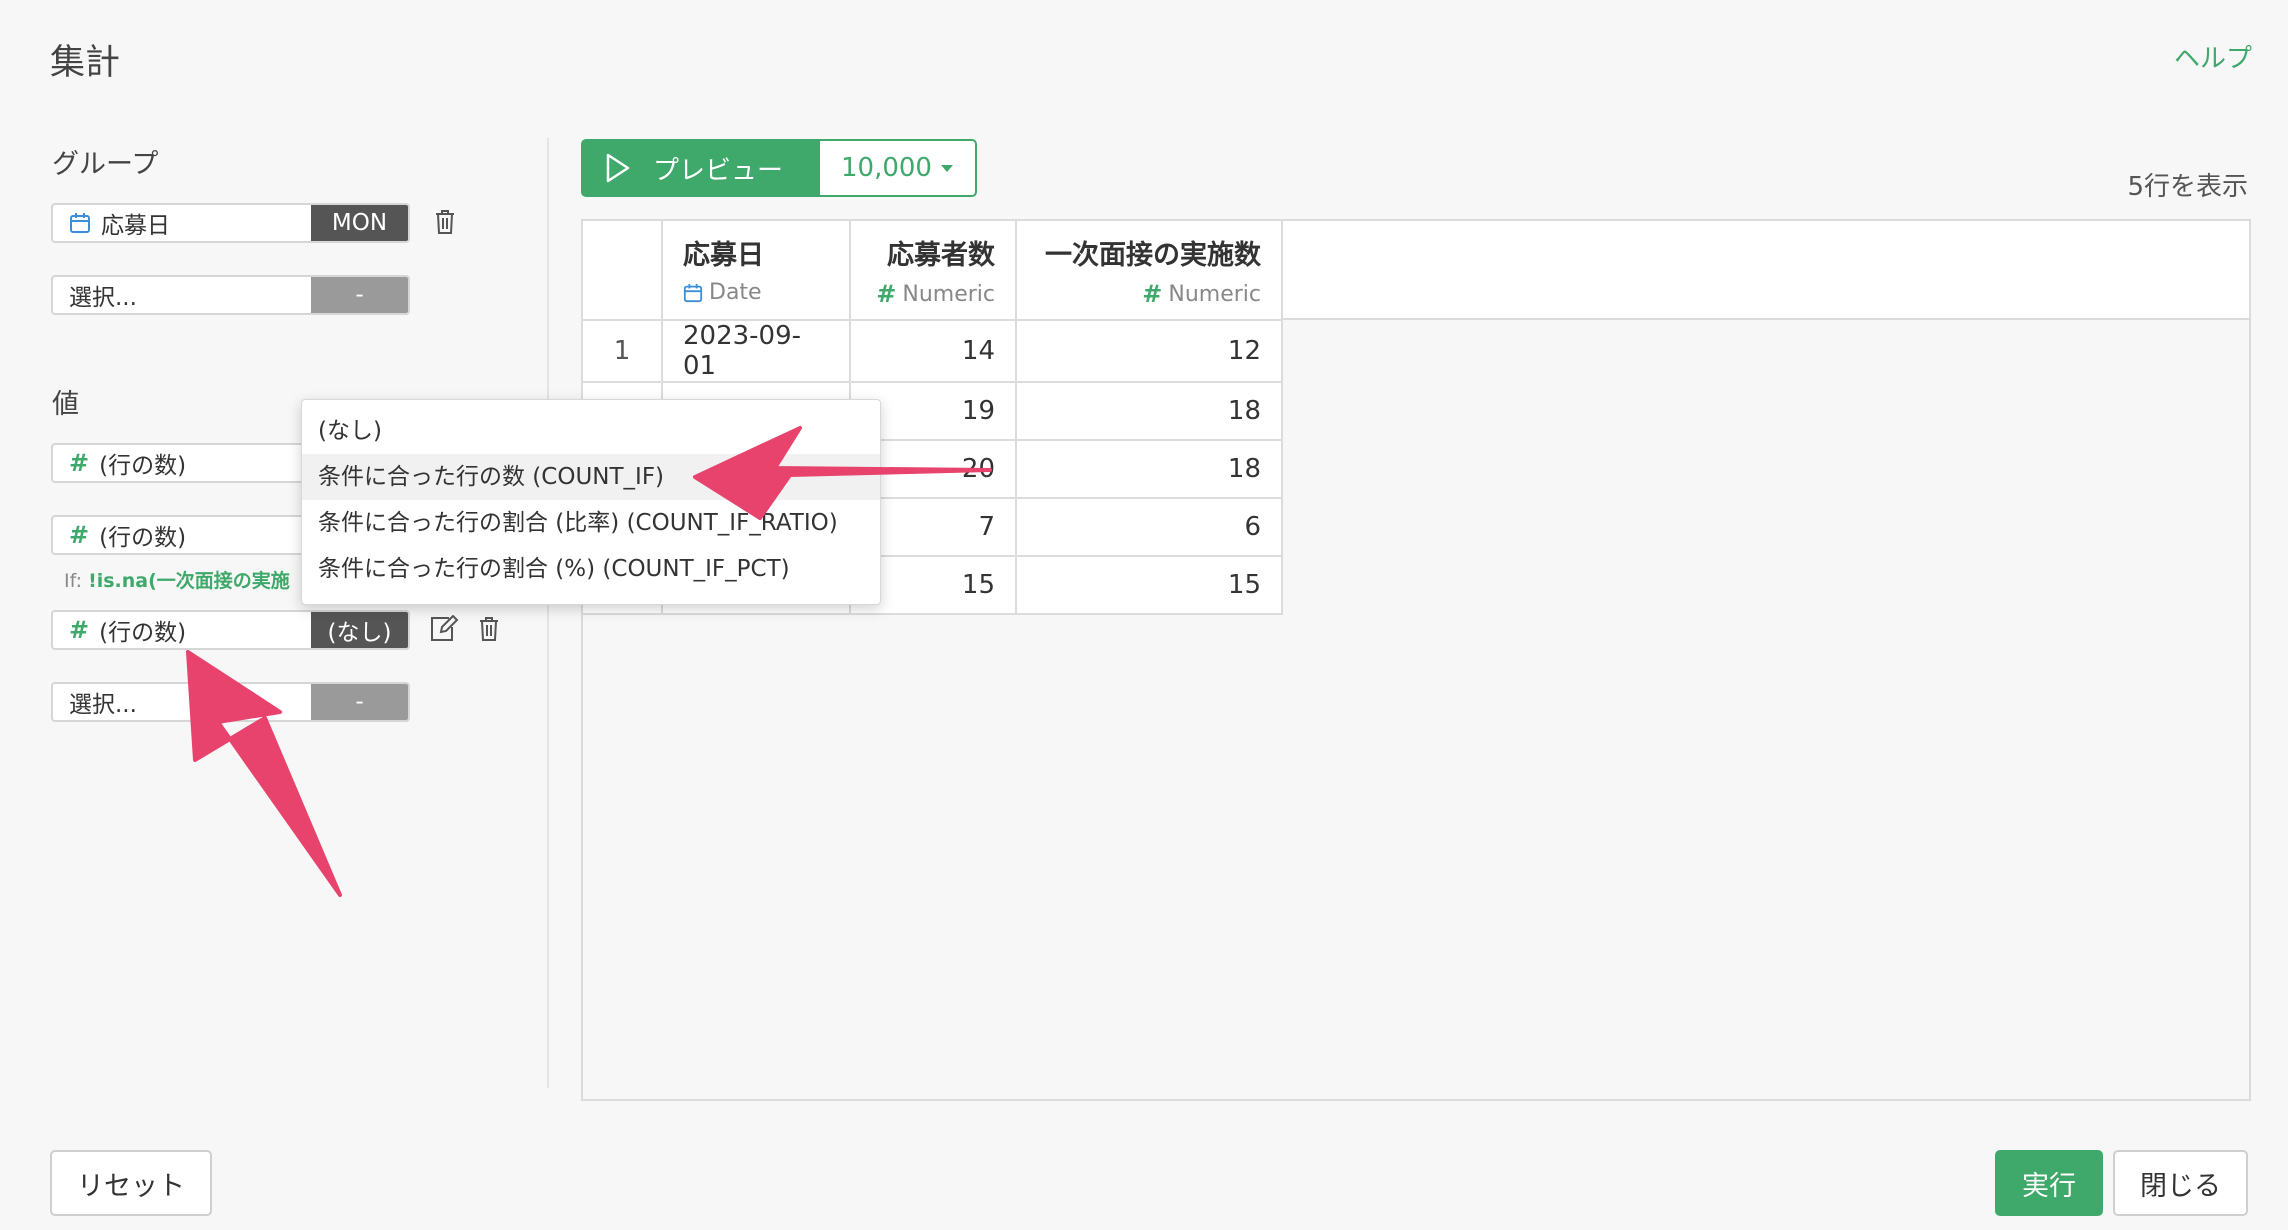 The image size is (2288, 1230). I want to click on value-add-function: -, so click(359, 702).